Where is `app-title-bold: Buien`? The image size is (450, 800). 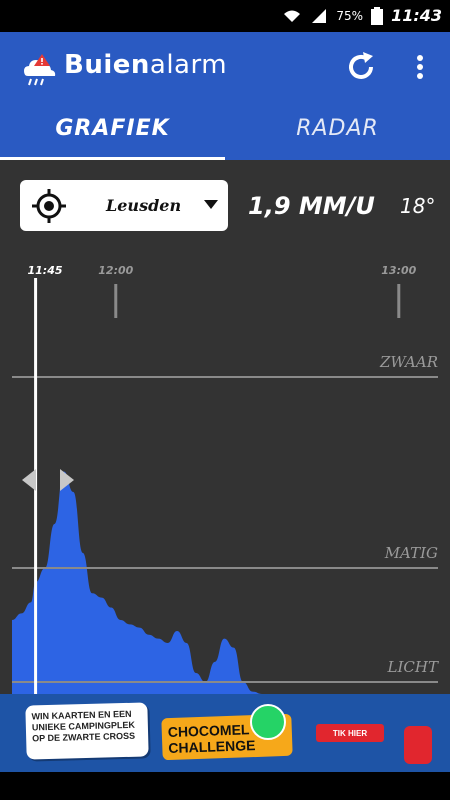 app-title-bold: Buien is located at coordinates (107, 65).